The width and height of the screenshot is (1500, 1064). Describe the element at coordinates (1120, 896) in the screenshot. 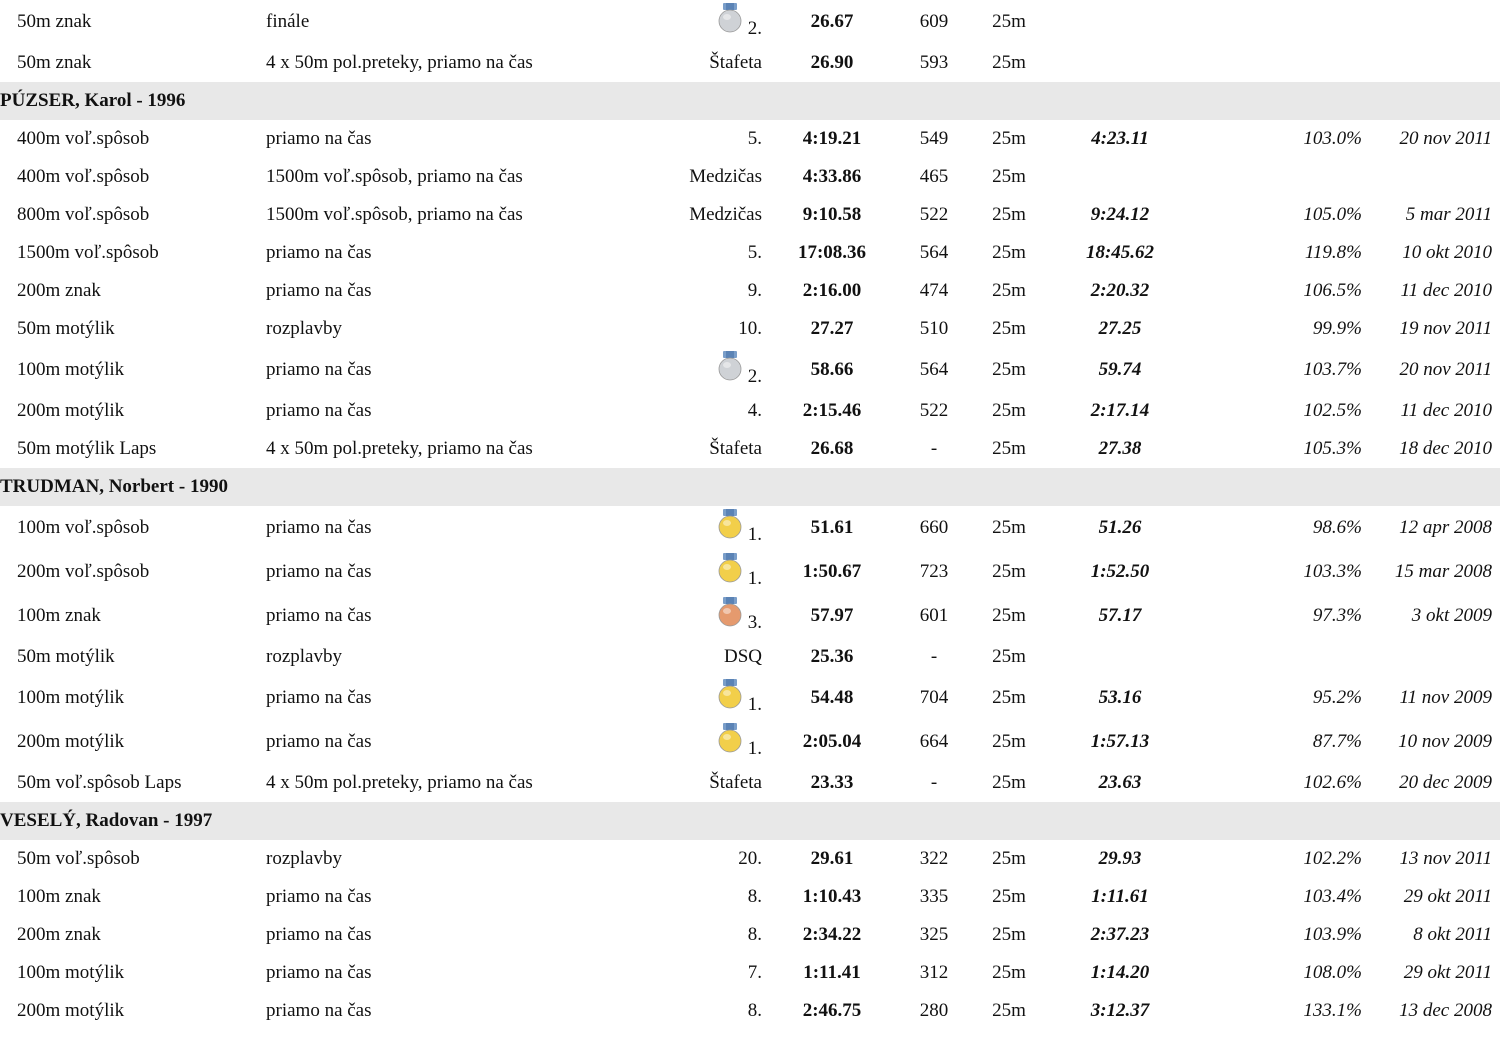

I see `personal-best-cell: 1:11.61` at that location.